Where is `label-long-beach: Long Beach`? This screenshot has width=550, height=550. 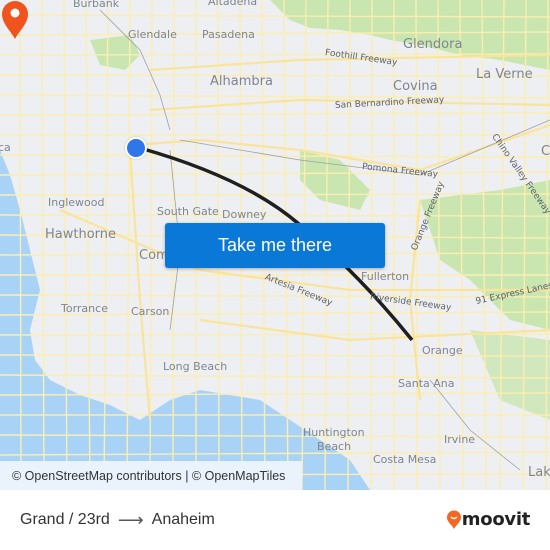 label-long-beach: Long Beach is located at coordinates (195, 366).